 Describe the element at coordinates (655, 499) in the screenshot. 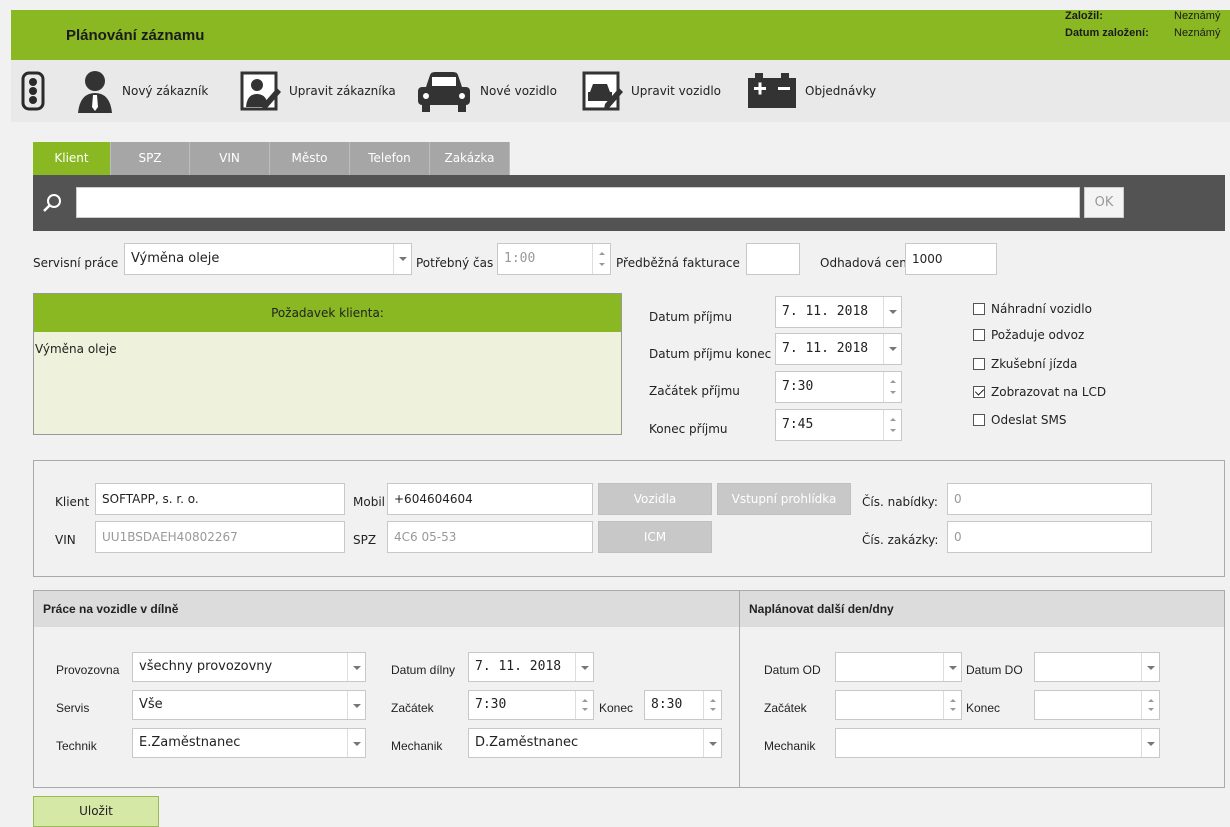

I see `vehicles-button: Vozidla` at that location.